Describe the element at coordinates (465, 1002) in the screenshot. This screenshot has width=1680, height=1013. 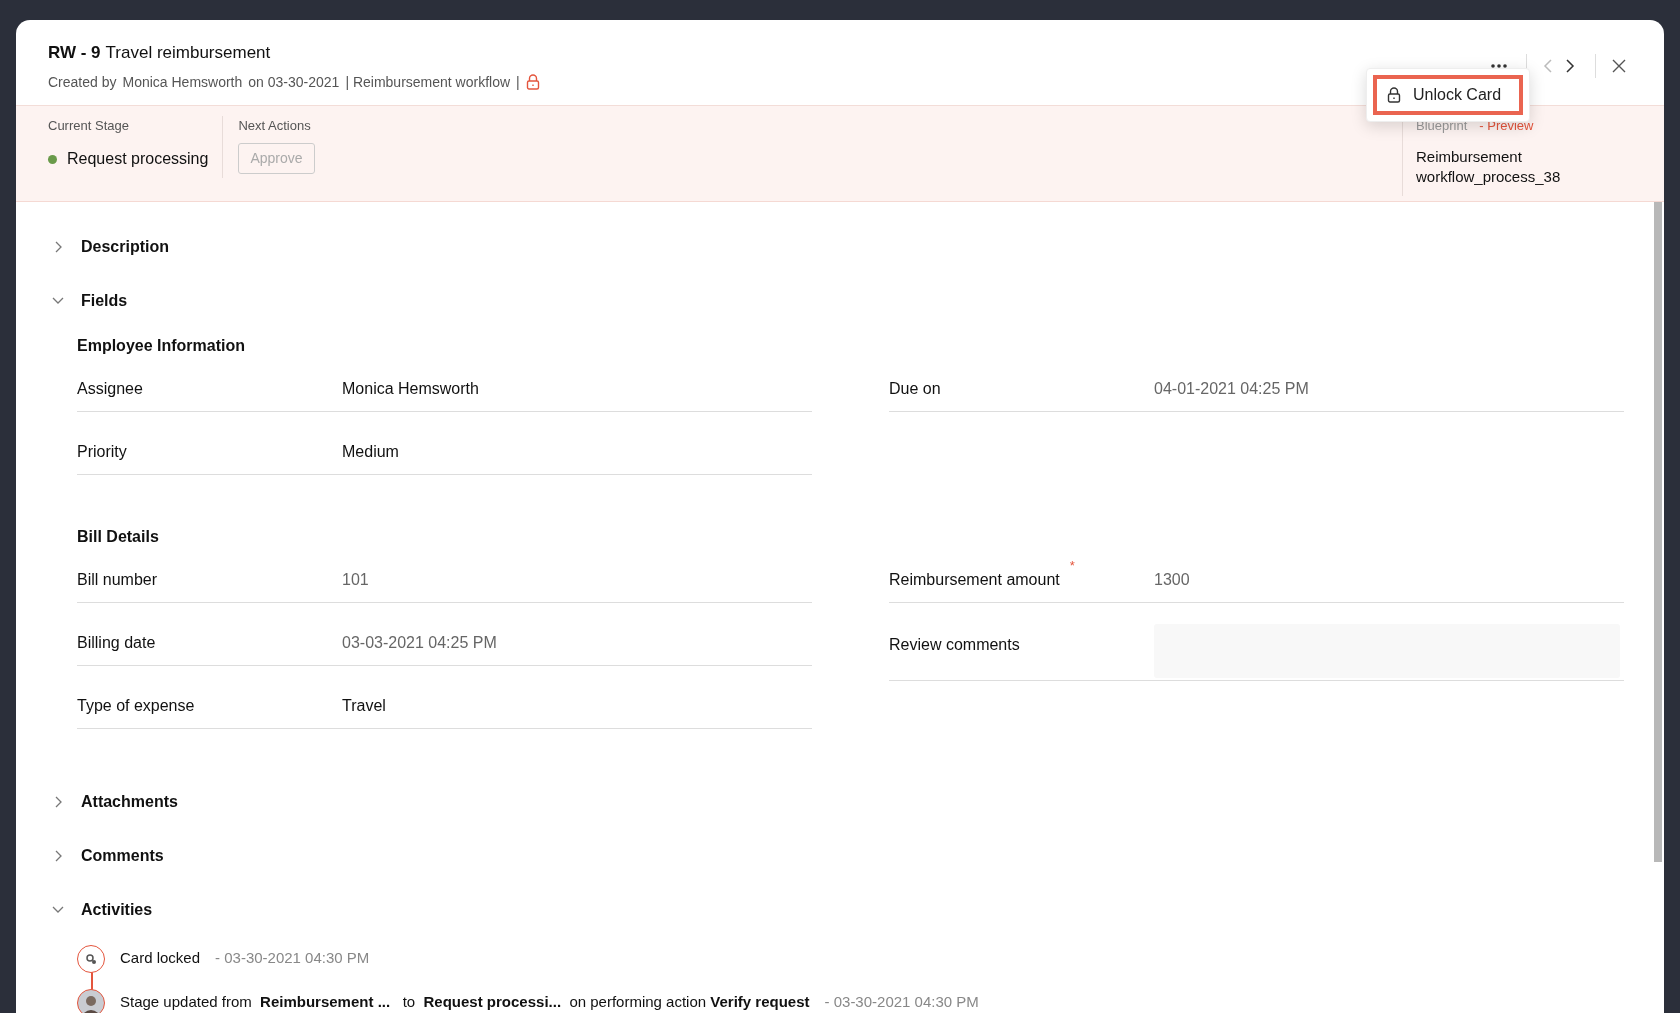
I see `activity-text: Stage updated from Reimbursement ... to Request processi... on performing action Verify request` at that location.